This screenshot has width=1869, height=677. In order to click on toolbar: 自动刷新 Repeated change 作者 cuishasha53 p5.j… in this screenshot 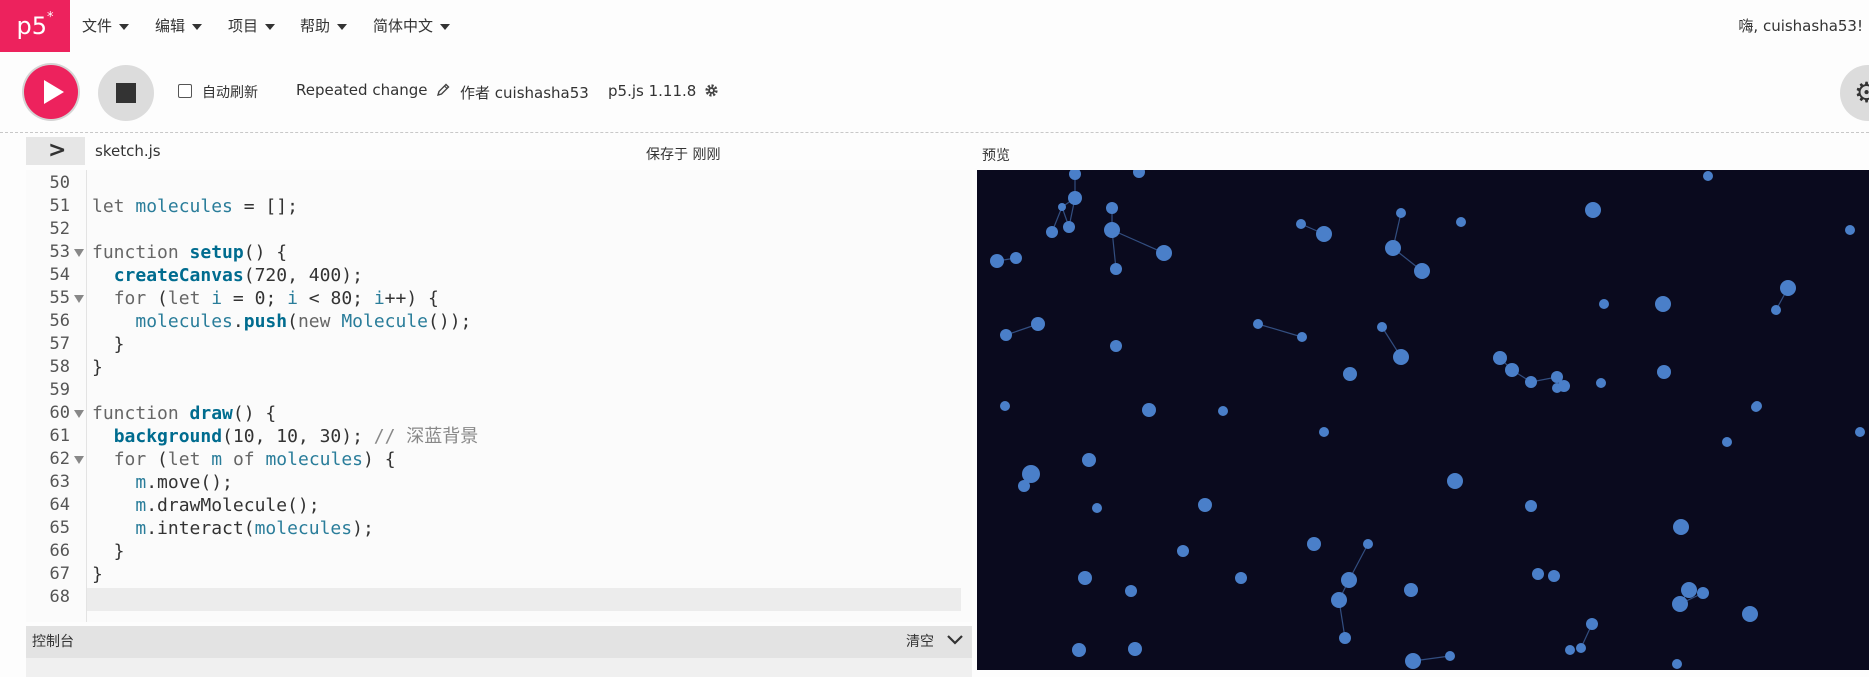, I will do `click(934, 92)`.